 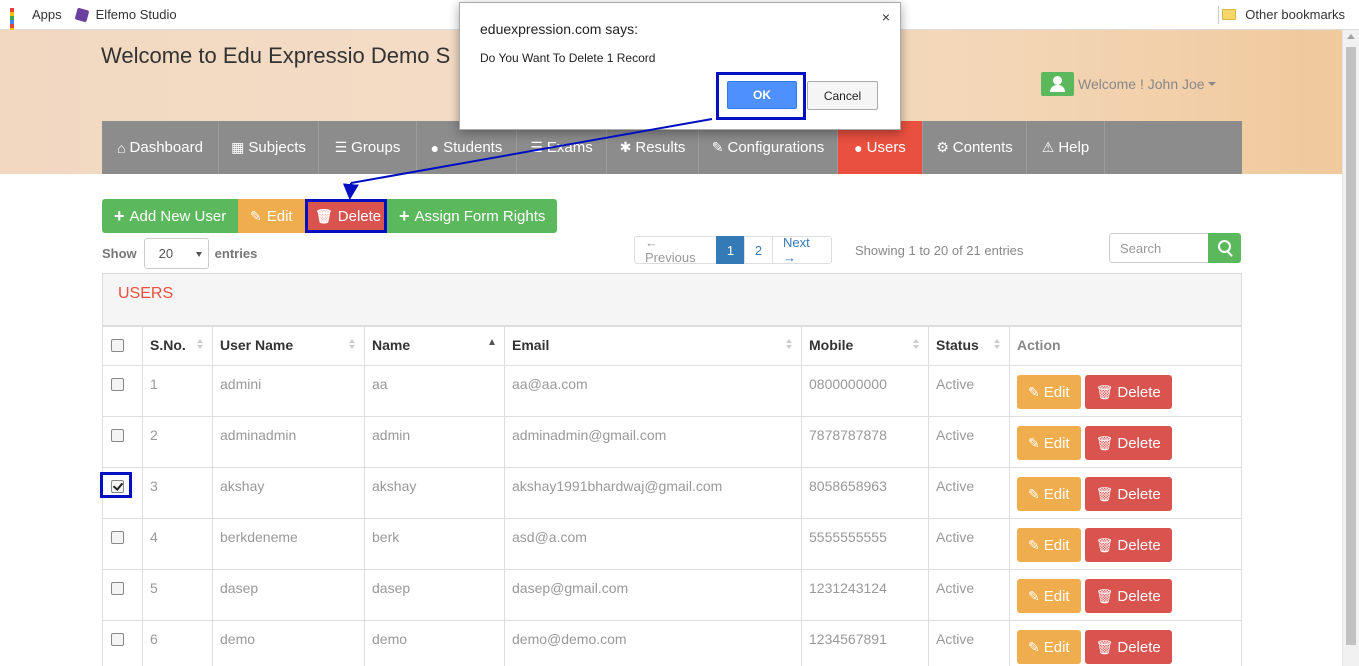 What do you see at coordinates (865, 442) in the screenshot?
I see `cell-mobile: 7878787878` at bounding box center [865, 442].